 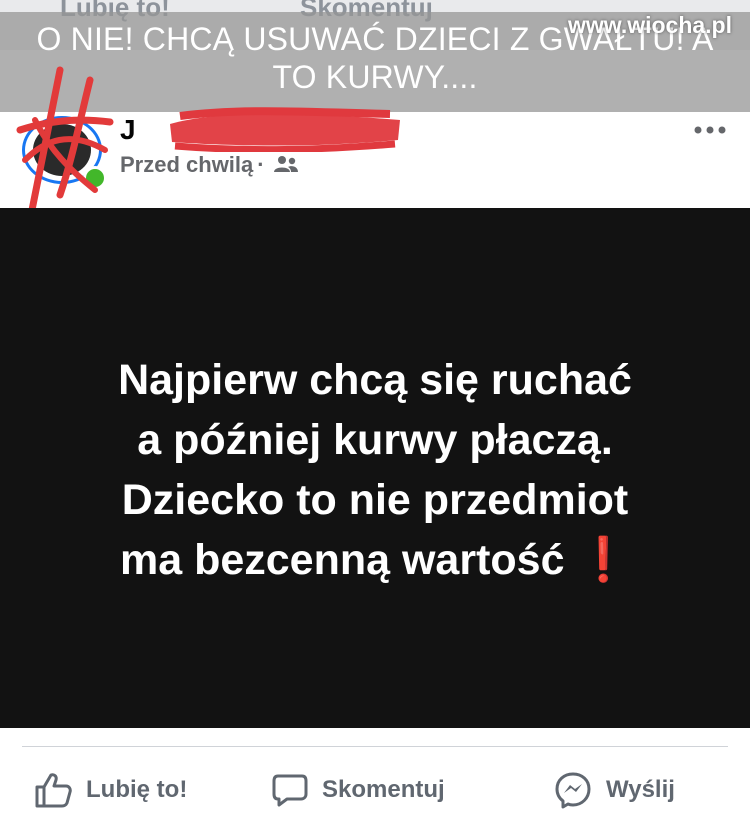 What do you see at coordinates (186, 164) in the screenshot?
I see `post-time: Przed chwilą` at bounding box center [186, 164].